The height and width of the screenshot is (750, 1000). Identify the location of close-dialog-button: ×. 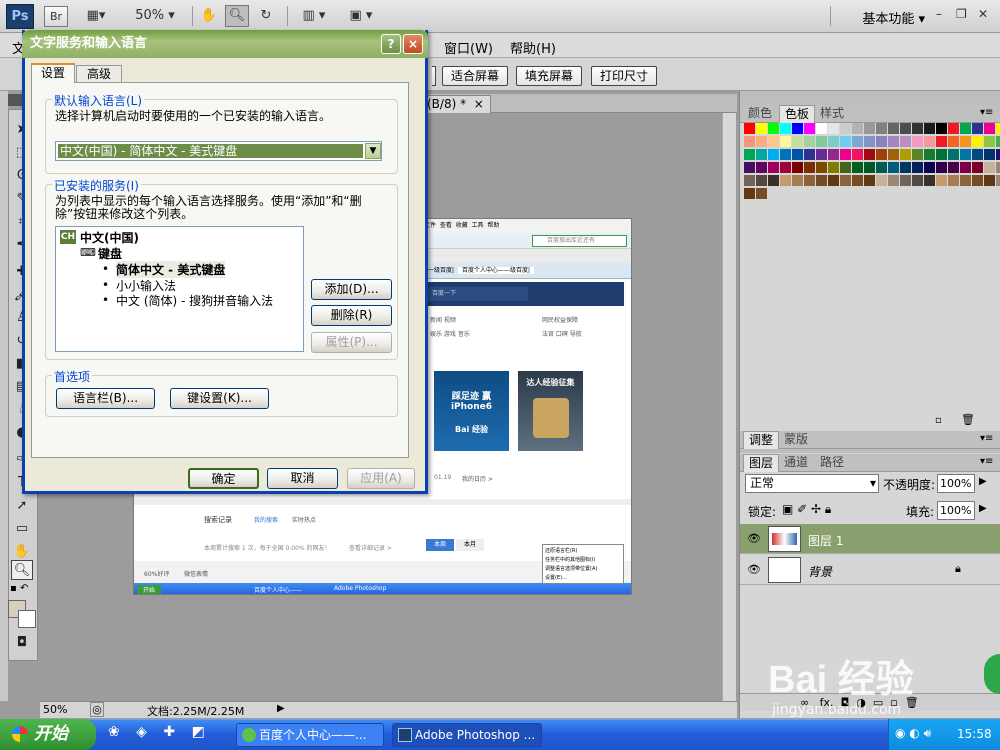
(413, 44).